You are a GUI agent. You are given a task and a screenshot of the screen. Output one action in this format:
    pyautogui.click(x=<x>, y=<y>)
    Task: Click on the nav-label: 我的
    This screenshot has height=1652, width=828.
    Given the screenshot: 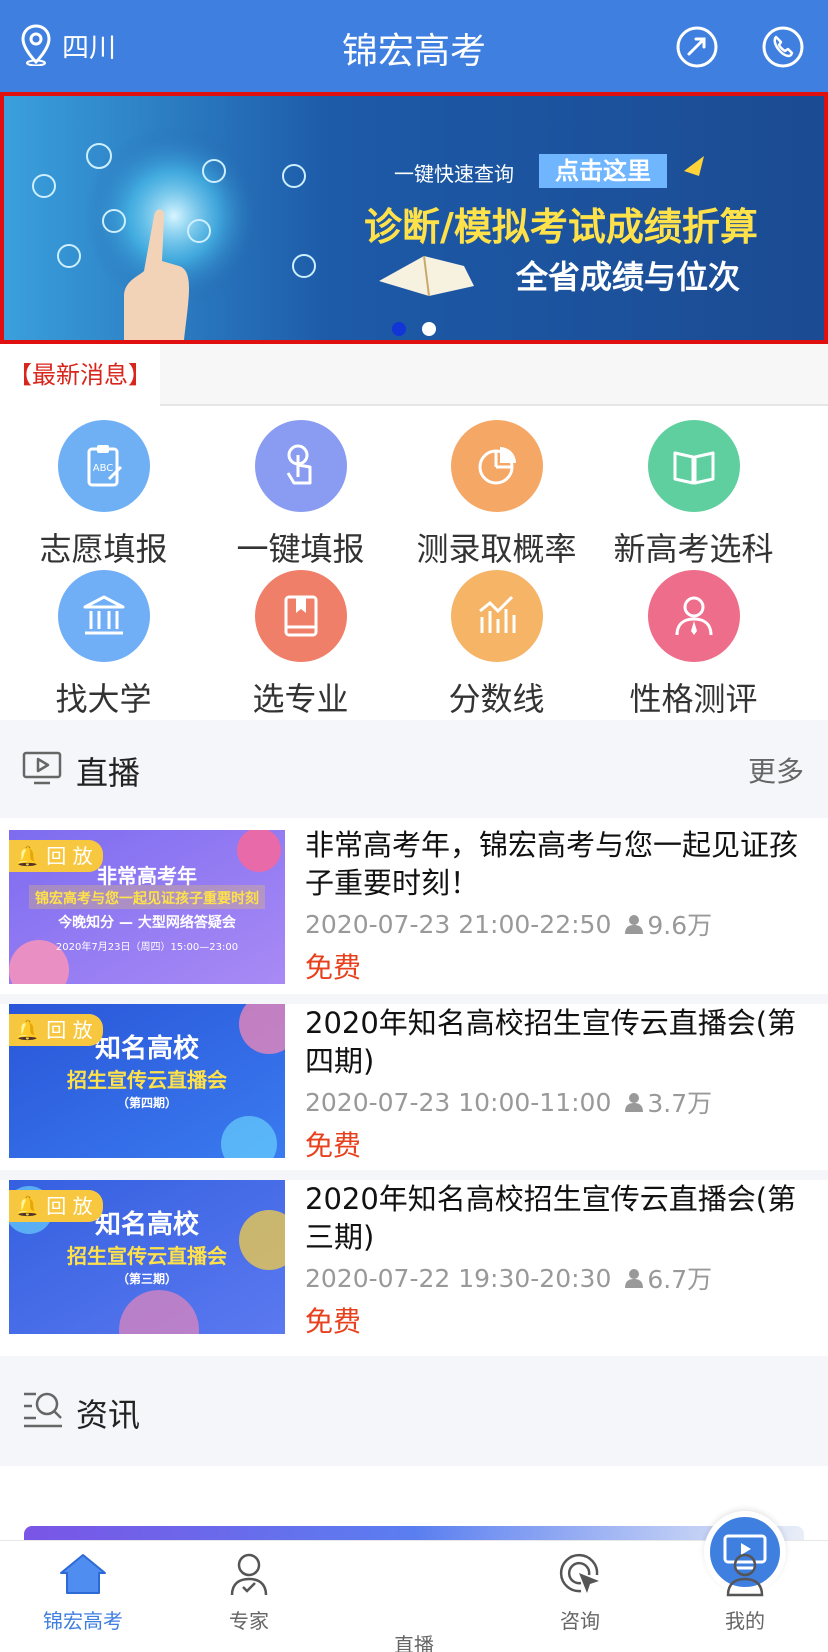 What is the action you would take?
    pyautogui.click(x=745, y=1621)
    